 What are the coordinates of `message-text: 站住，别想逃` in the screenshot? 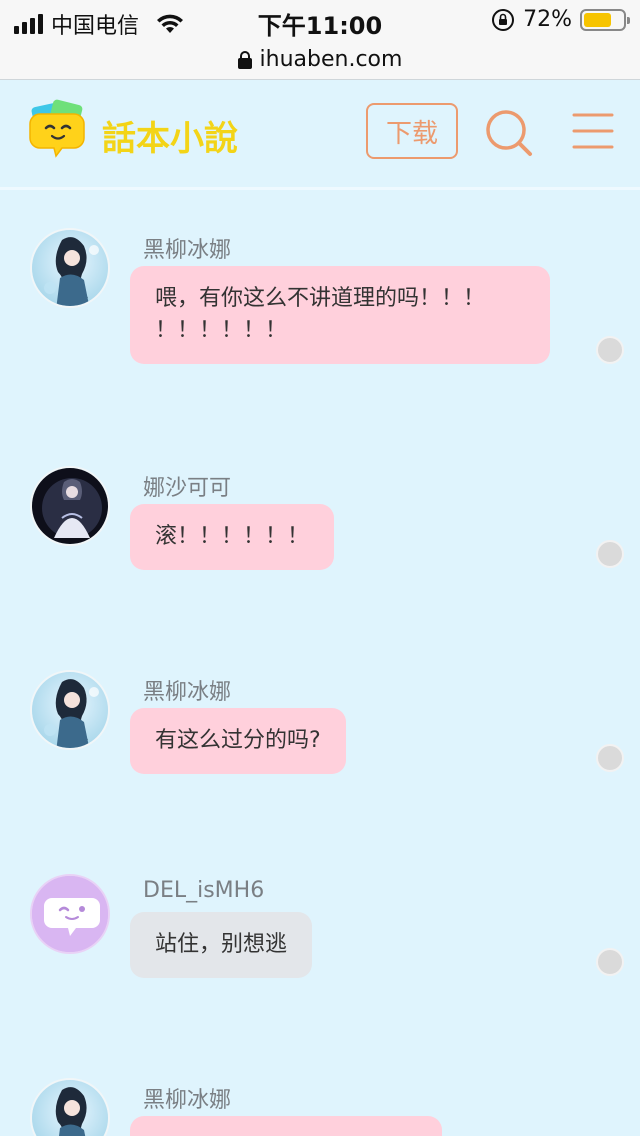 It's located at (221, 944).